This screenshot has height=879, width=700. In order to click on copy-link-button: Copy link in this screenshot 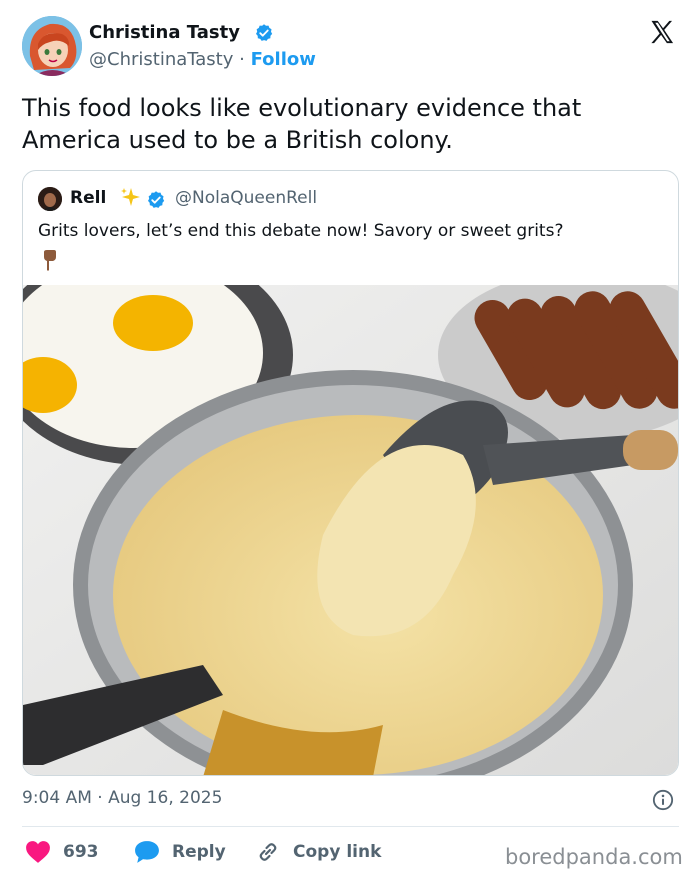, I will do `click(318, 852)`.